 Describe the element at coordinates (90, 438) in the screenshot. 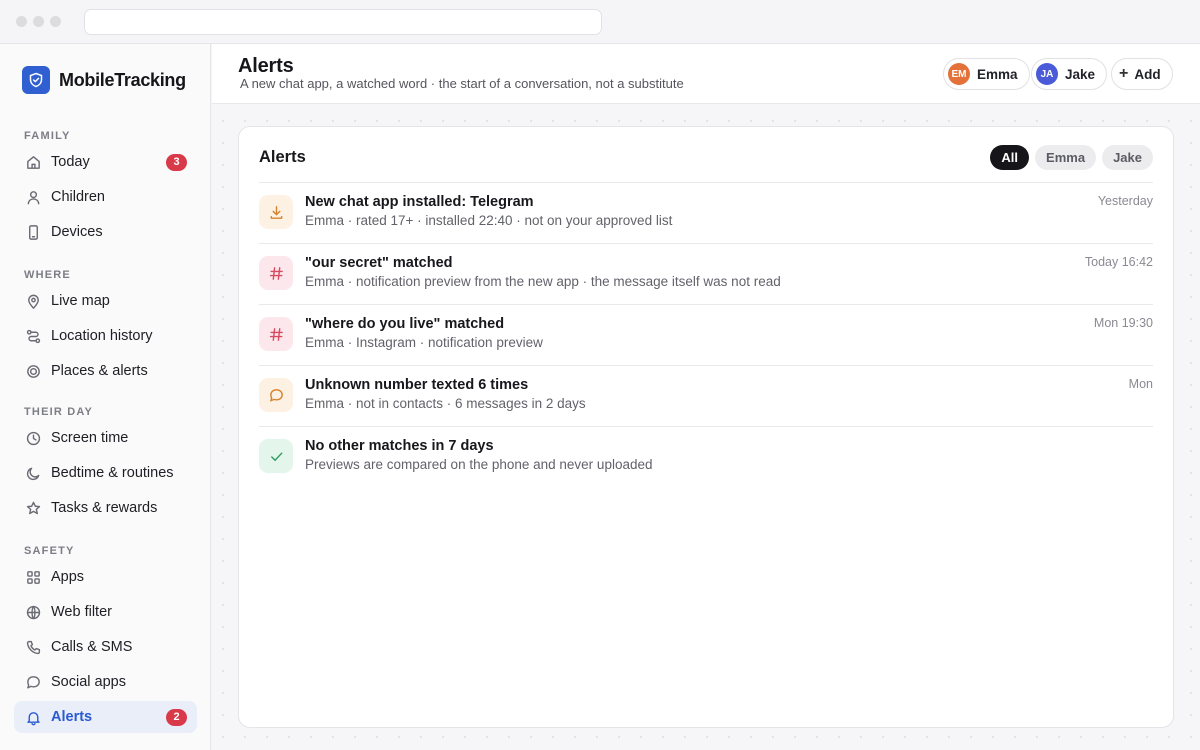

I see `sidebar-item-label: Screen time` at that location.